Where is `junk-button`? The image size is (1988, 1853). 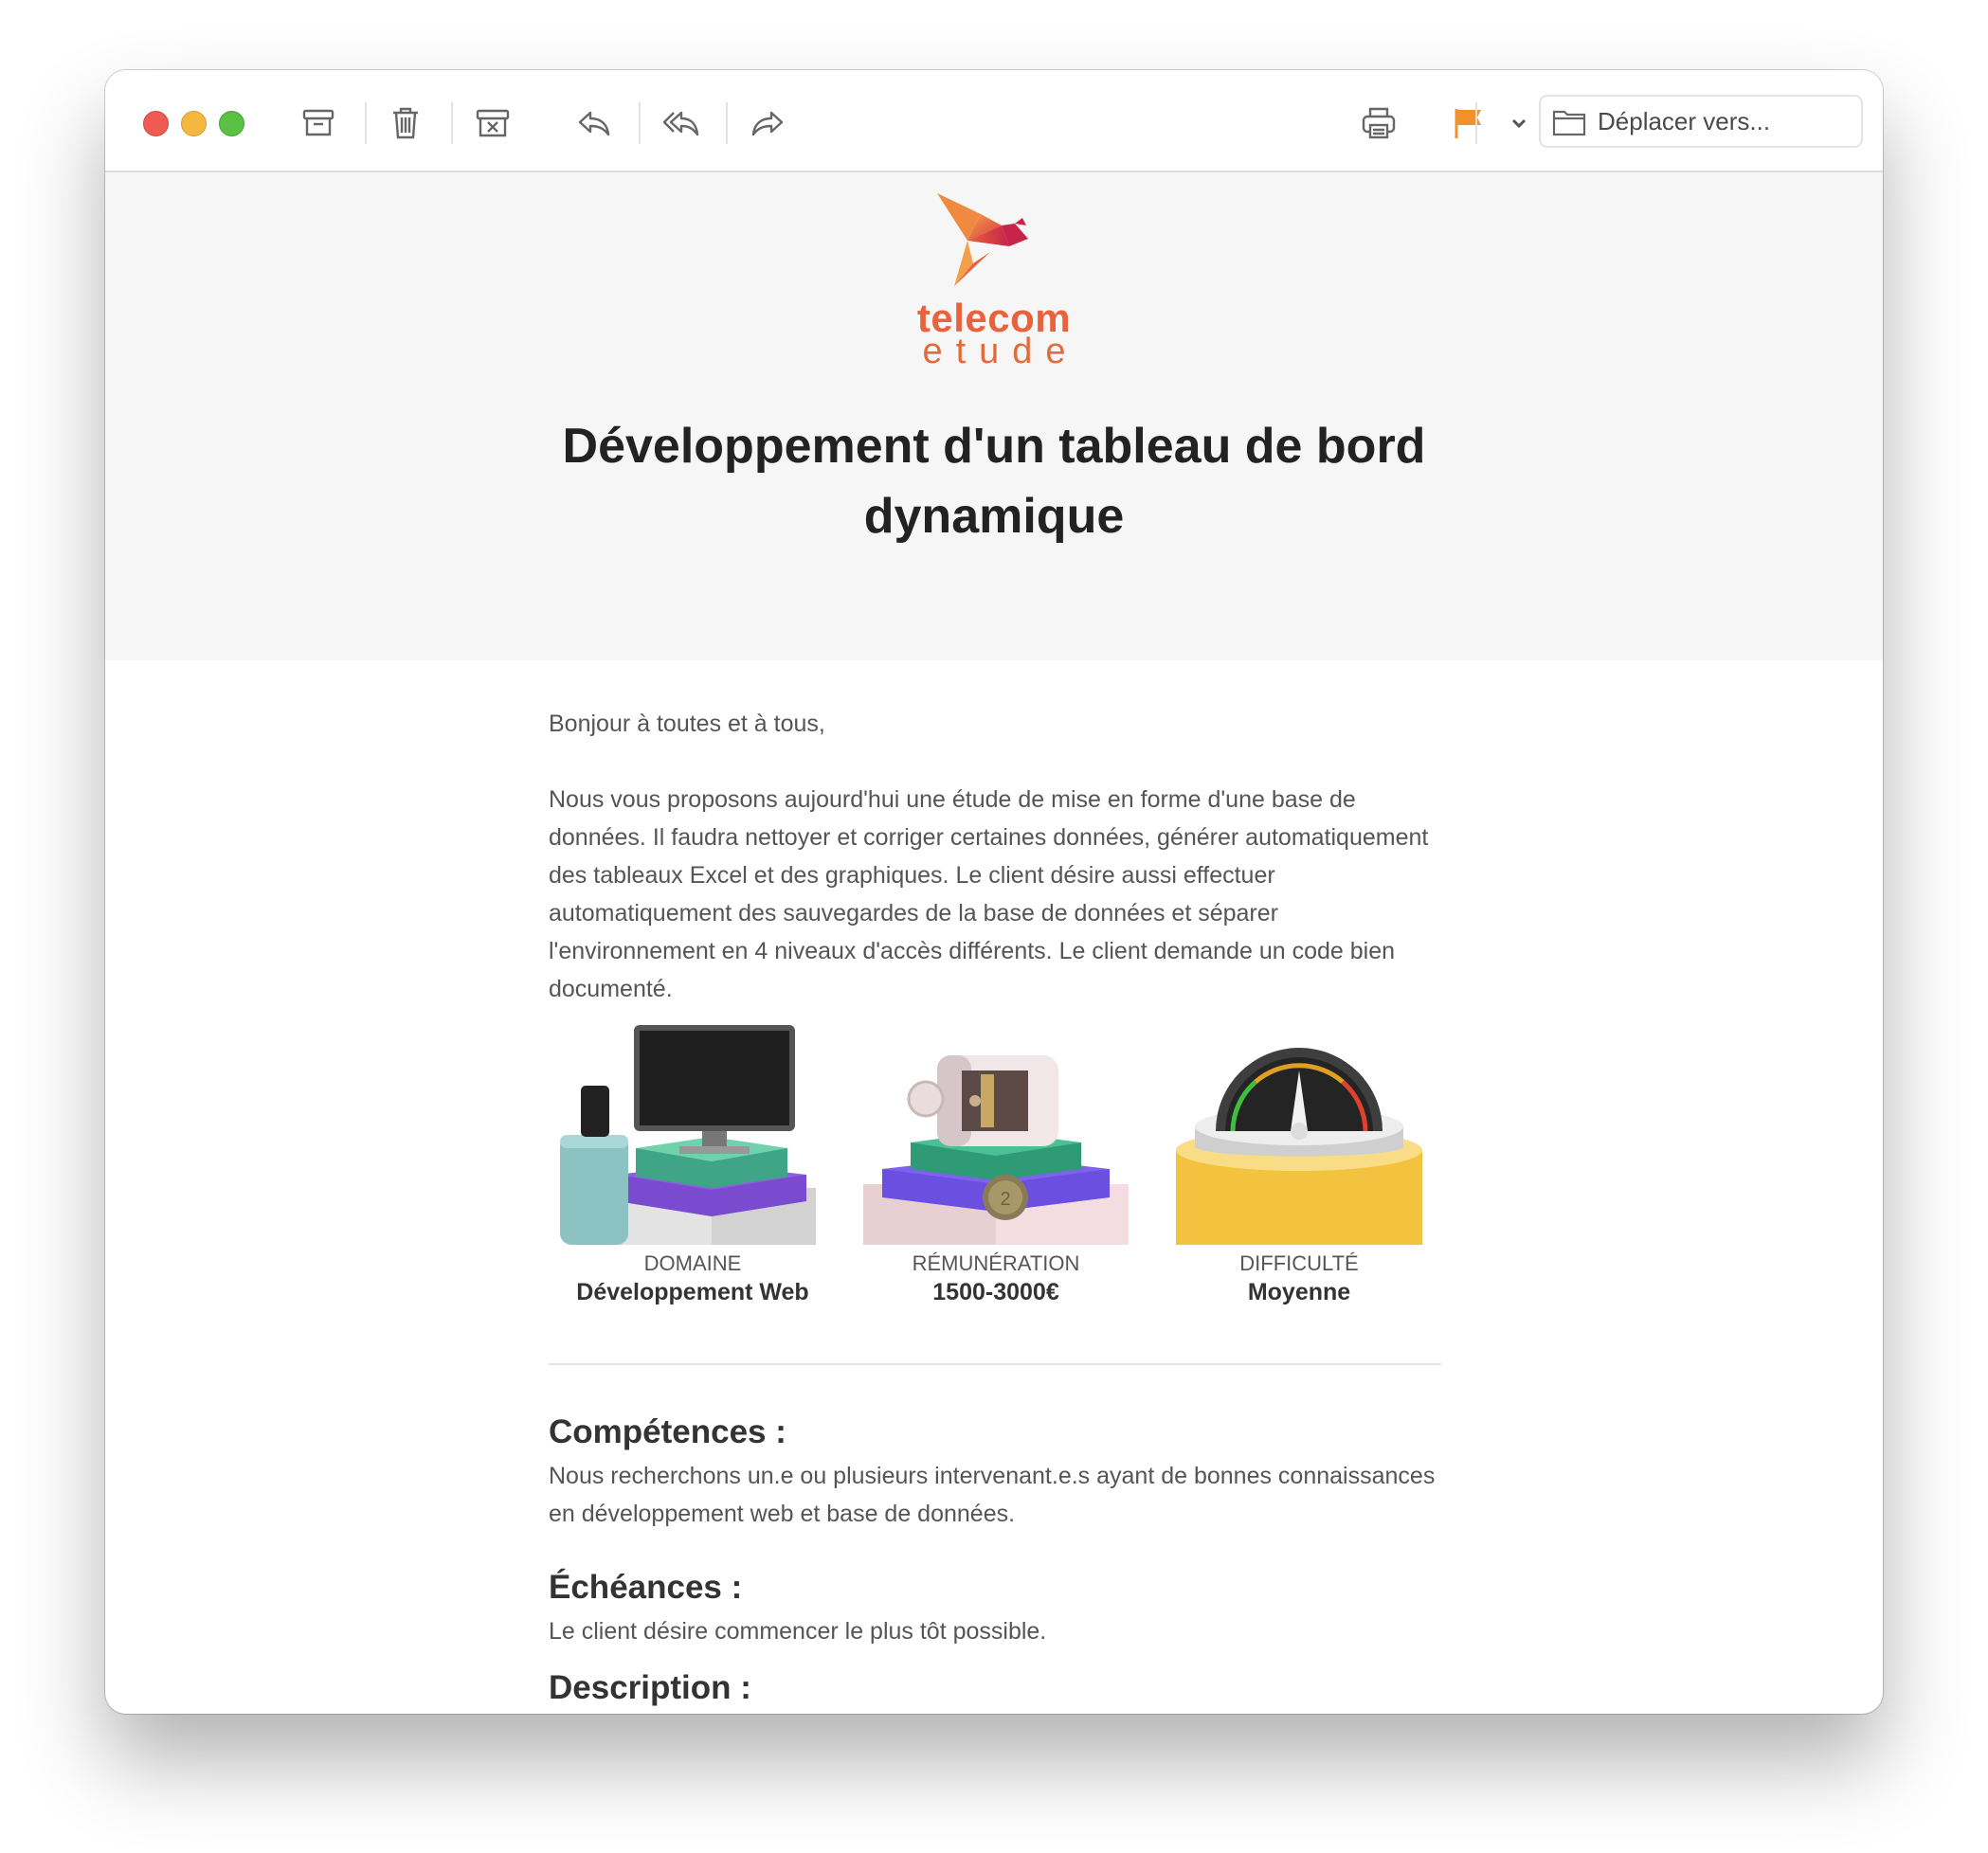
junk-button is located at coordinates (492, 123).